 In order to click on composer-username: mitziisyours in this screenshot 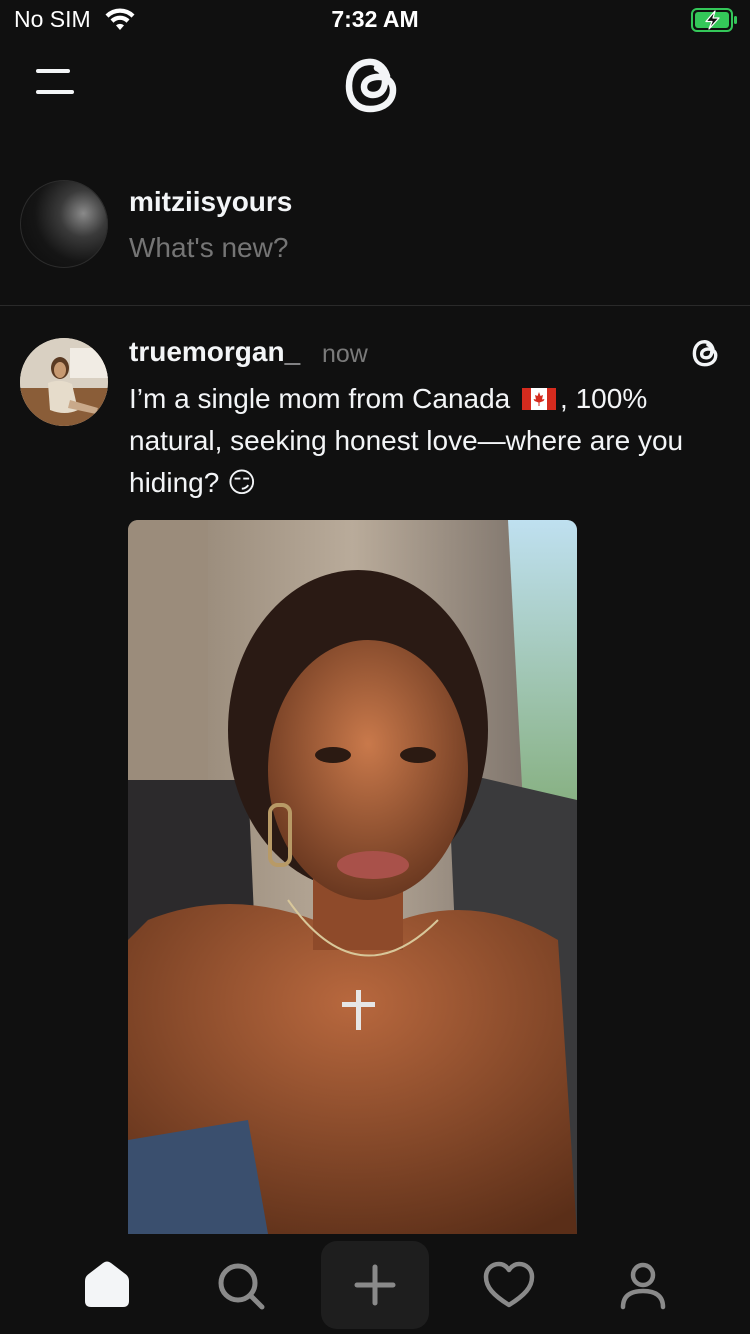, I will do `click(211, 201)`.